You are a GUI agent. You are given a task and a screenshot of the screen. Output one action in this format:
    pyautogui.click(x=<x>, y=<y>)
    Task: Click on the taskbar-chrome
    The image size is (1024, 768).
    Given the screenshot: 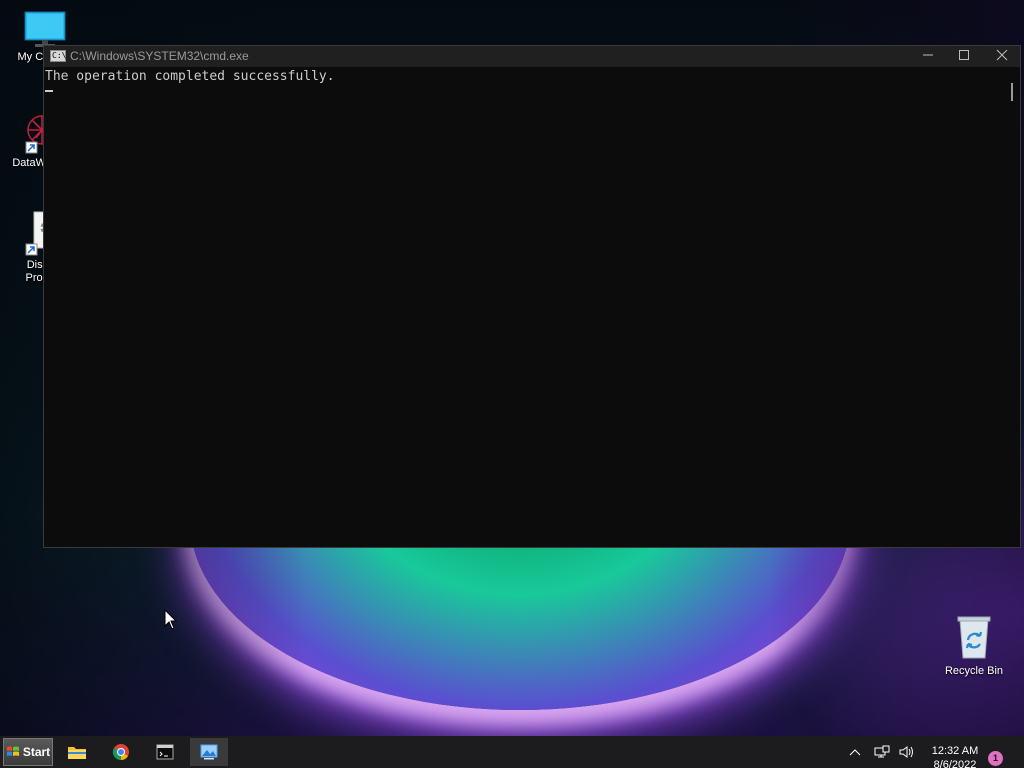 What is the action you would take?
    pyautogui.click(x=121, y=752)
    